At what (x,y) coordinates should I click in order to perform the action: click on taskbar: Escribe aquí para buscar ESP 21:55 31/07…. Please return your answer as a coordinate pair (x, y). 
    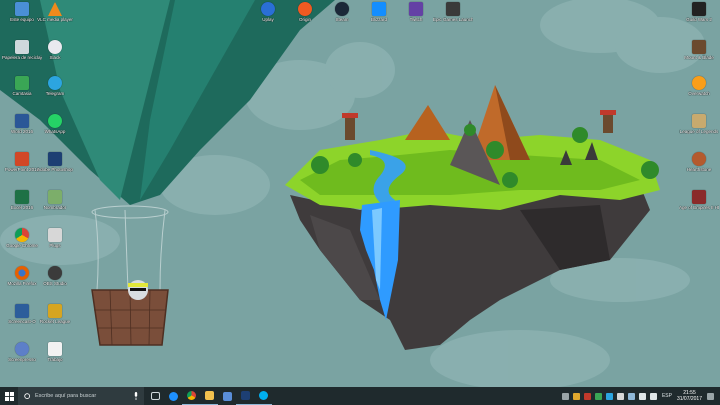
    Looking at the image, I should click on (360, 396).